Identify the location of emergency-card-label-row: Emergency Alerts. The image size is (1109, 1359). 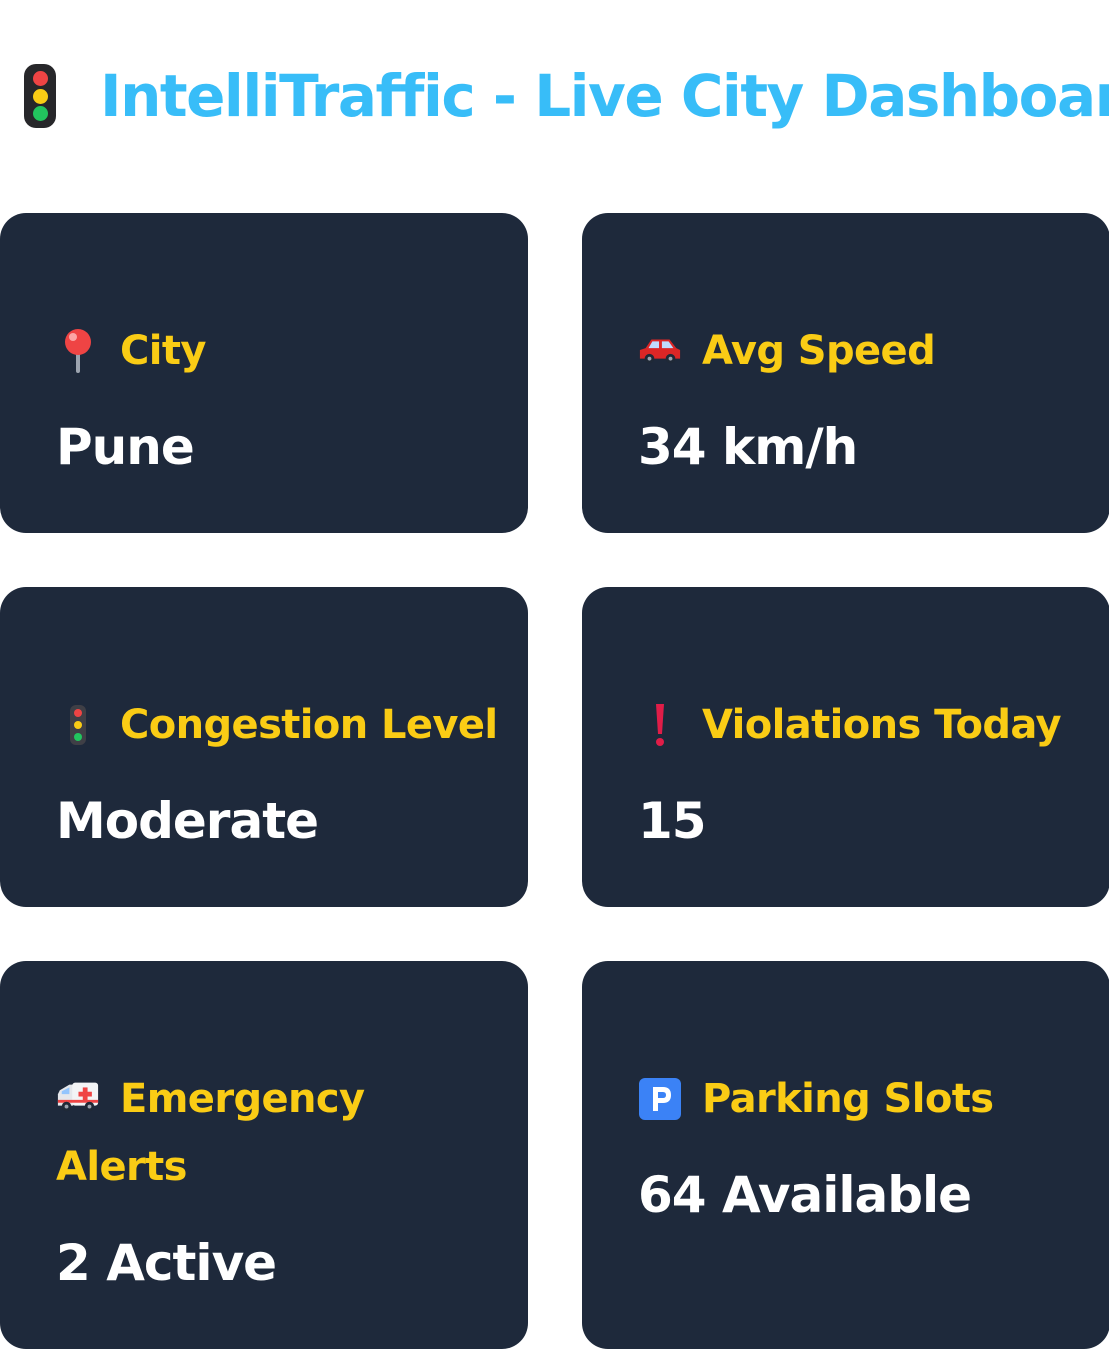
(221, 1133).